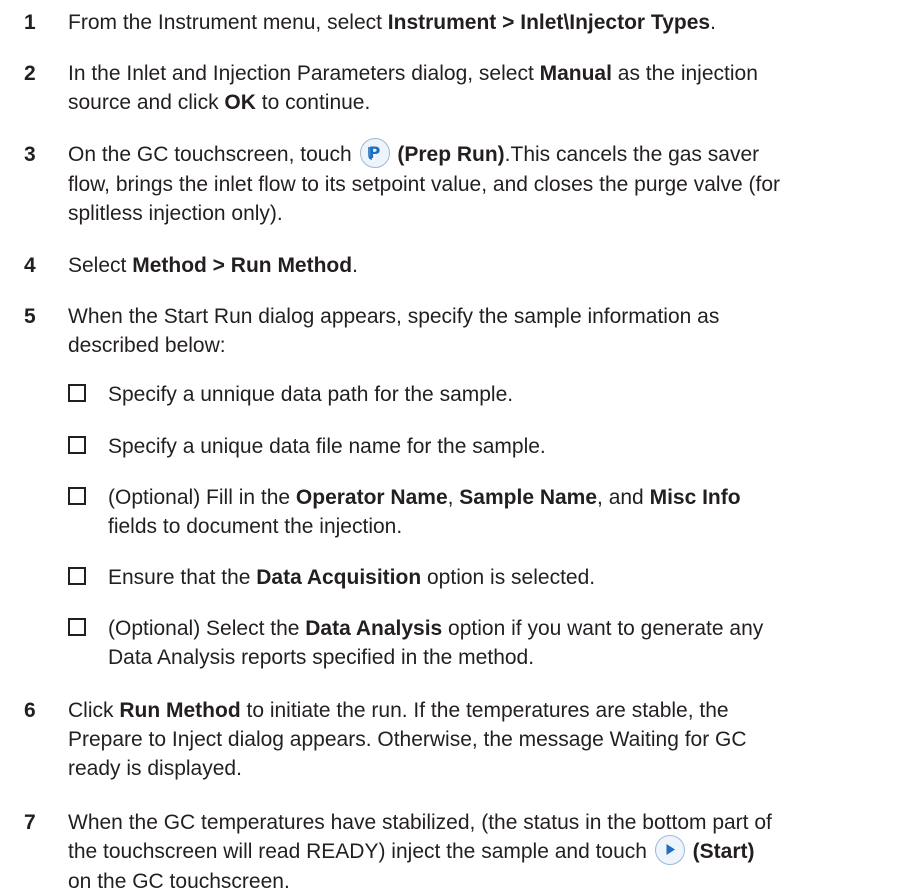 The width and height of the screenshot is (918, 896). Describe the element at coordinates (575, 73) in the screenshot. I see `manual-option: Manual` at that location.